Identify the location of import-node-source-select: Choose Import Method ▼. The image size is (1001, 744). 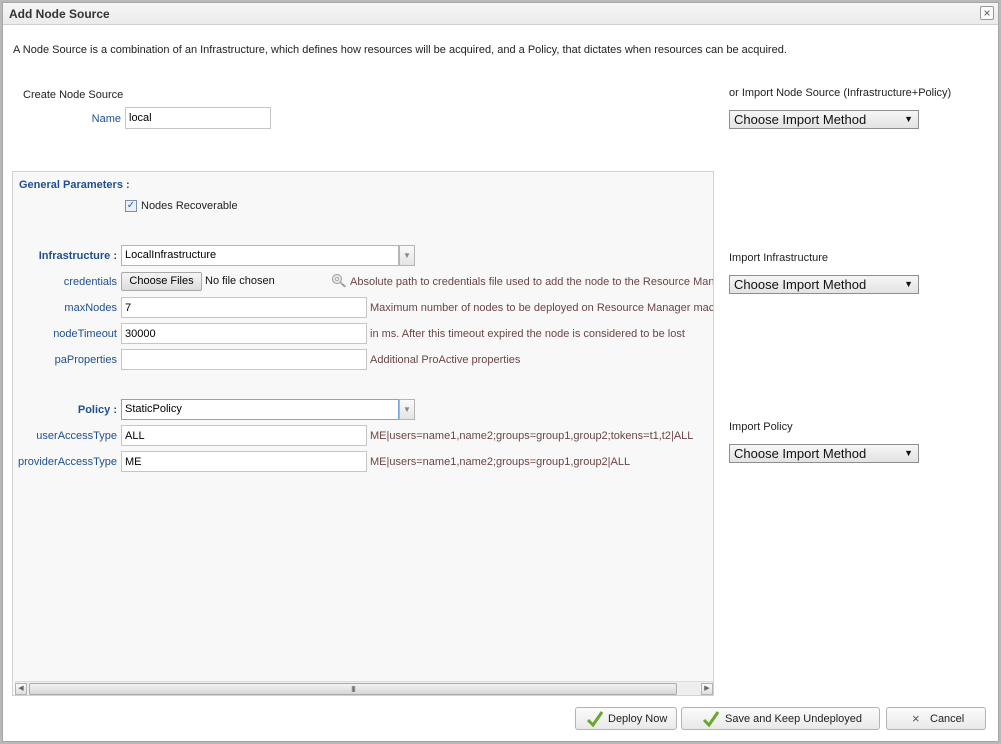
(824, 119).